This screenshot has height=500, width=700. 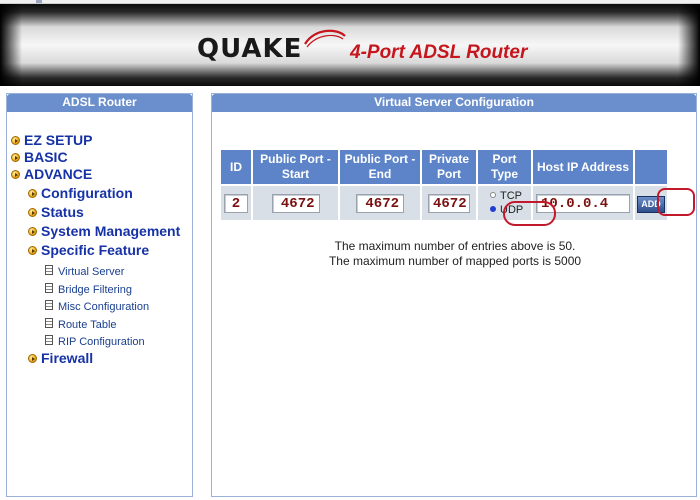 I want to click on banner-edge-left, so click(x=11, y=45).